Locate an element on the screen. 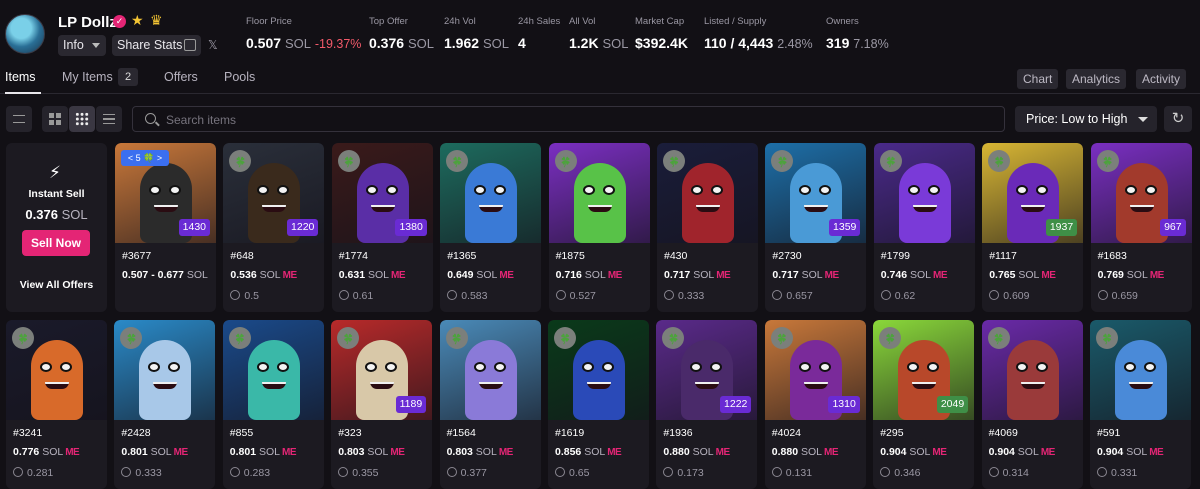 The height and width of the screenshot is (489, 1200). nft-price: 0.507 - 0.677 SOL is located at coordinates (165, 275).